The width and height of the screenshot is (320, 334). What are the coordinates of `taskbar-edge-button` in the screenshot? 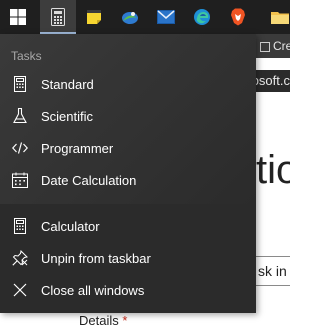 It's located at (202, 17).